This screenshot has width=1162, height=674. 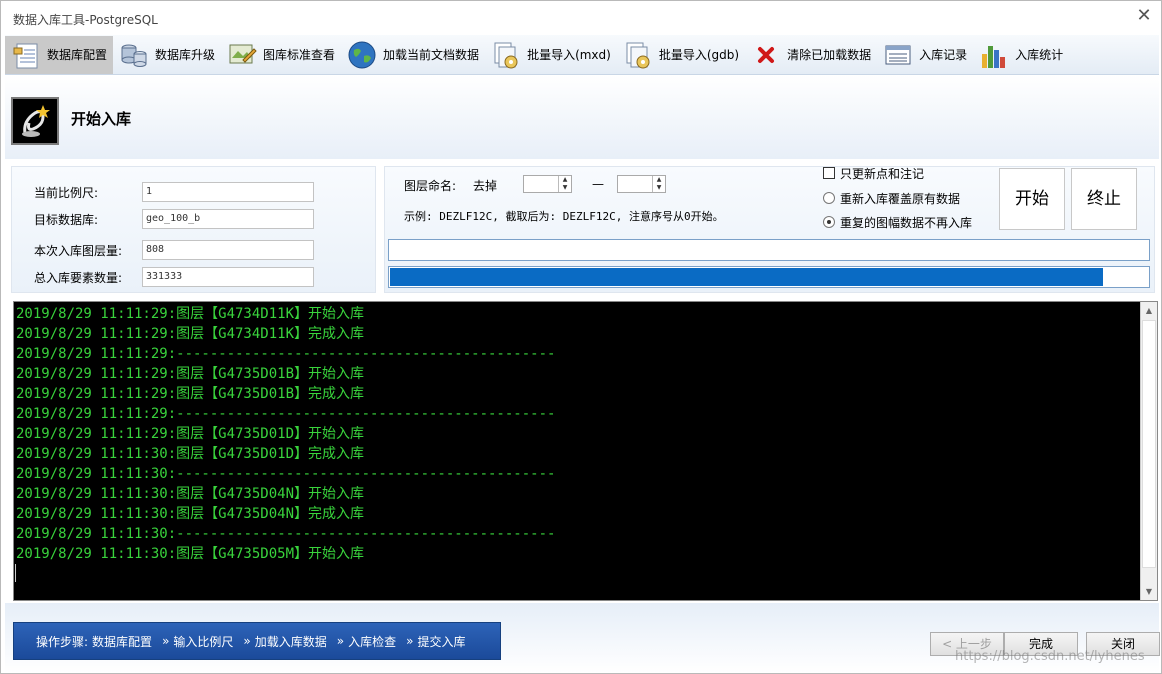 What do you see at coordinates (1104, 199) in the screenshot?
I see `stop-button: 终止` at bounding box center [1104, 199].